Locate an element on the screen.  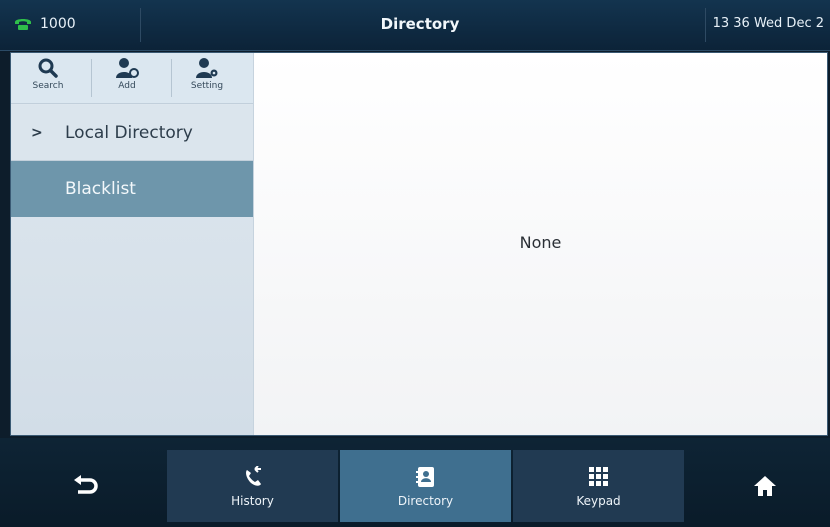
empty-list-message: None is located at coordinates (540, 242).